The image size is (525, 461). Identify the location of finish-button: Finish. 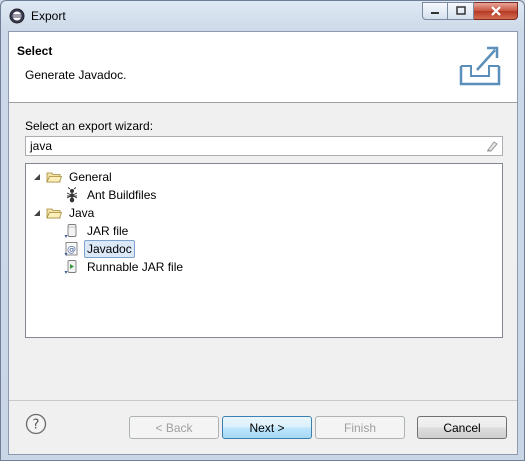
(360, 427).